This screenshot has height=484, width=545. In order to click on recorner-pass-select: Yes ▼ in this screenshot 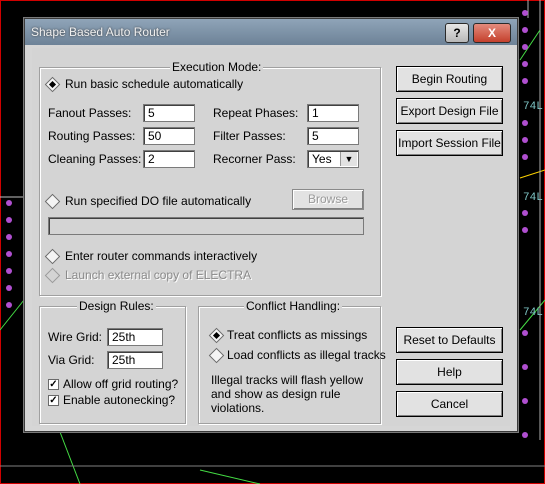, I will do `click(333, 159)`.